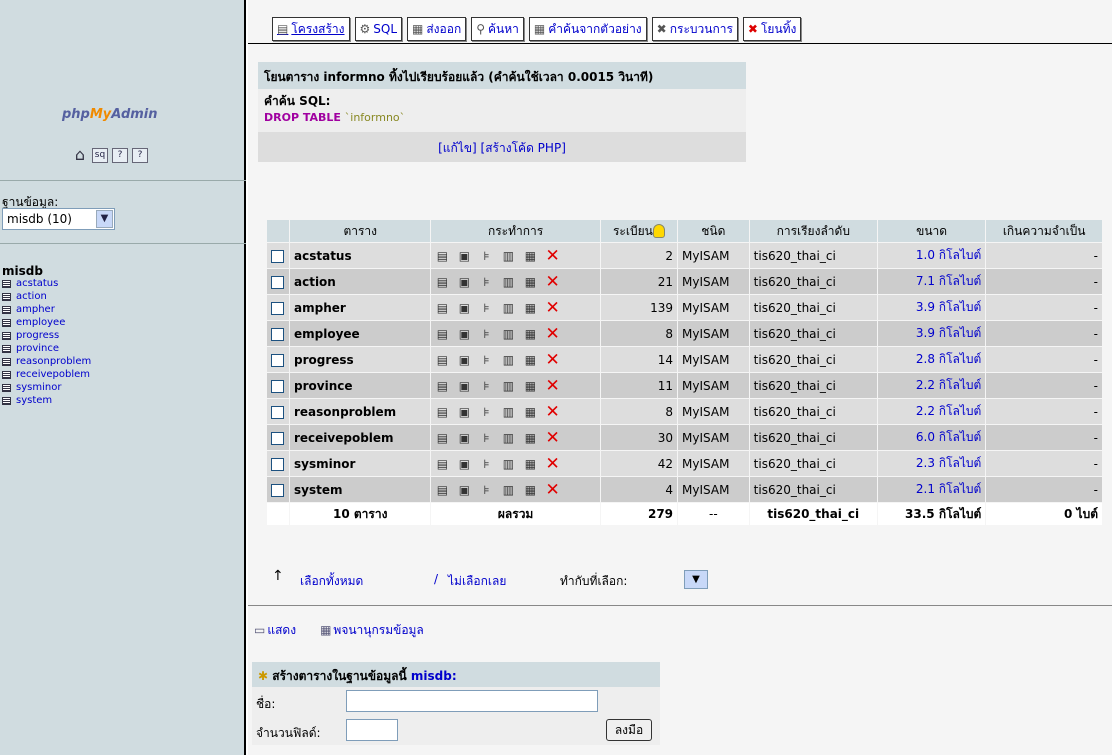 The width and height of the screenshot is (1112, 755). I want to click on phpmyadmin-logo: phpMyAdmin, so click(110, 114).